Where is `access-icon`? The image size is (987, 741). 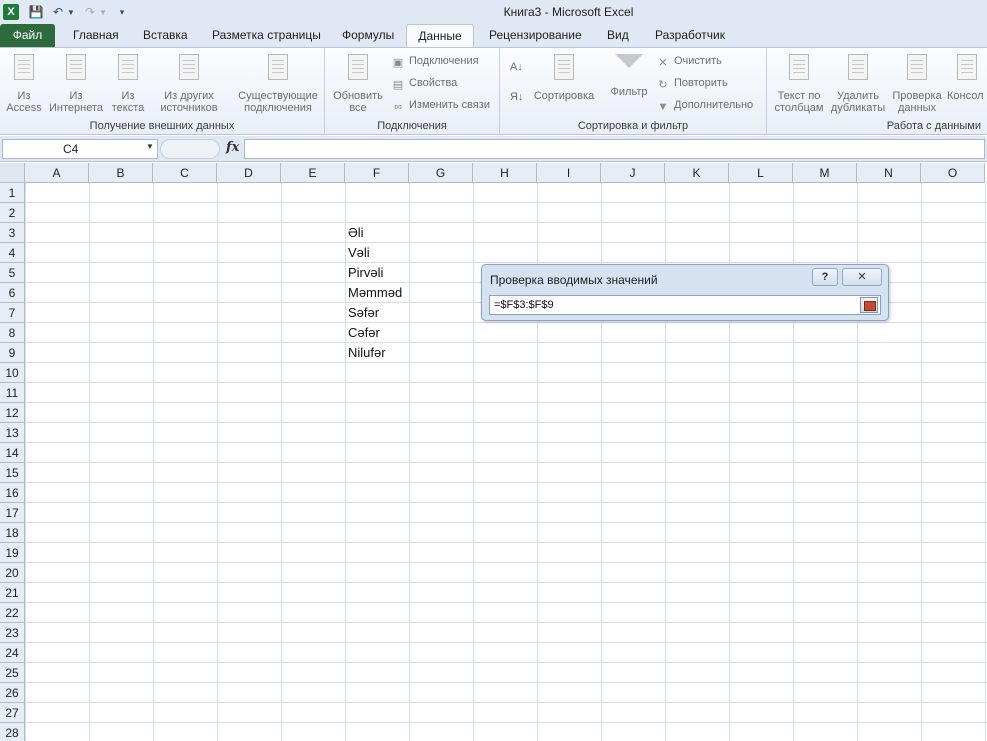 access-icon is located at coordinates (24, 69).